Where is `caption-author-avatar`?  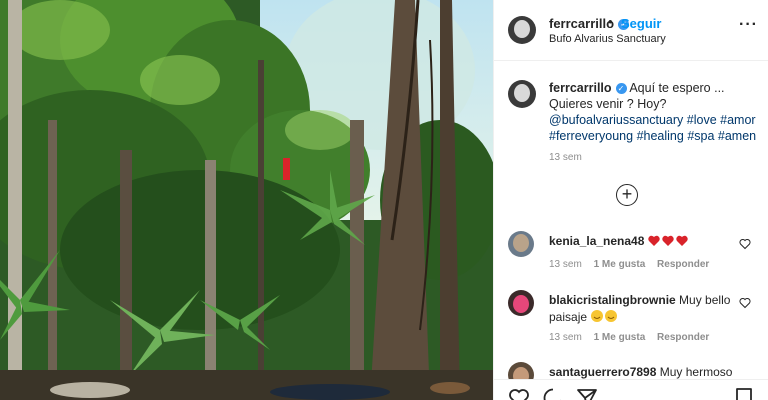 caption-author-avatar is located at coordinates (522, 94).